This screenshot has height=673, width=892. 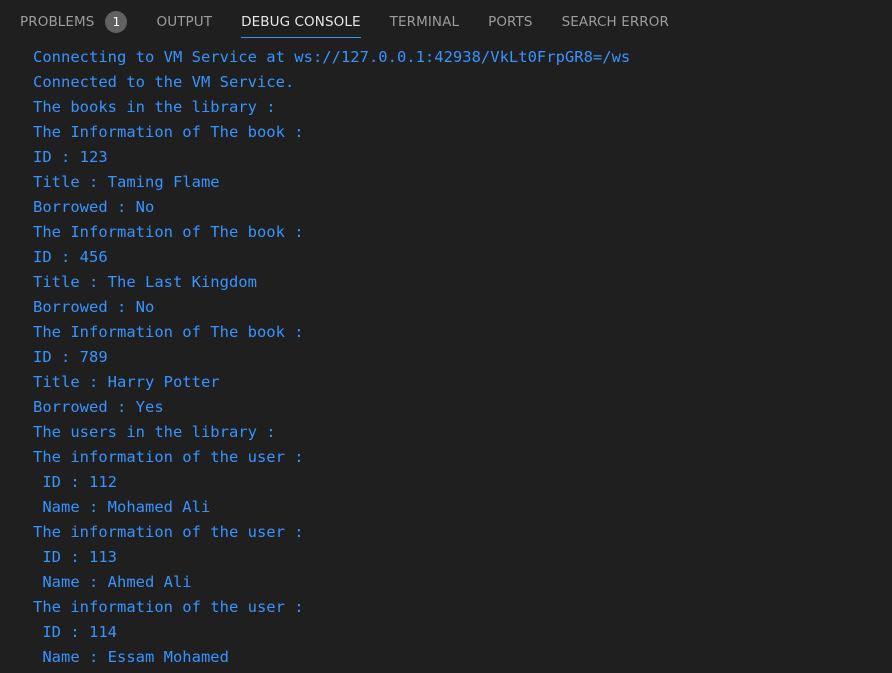 I want to click on console-line: ID : 112, so click(x=75, y=482).